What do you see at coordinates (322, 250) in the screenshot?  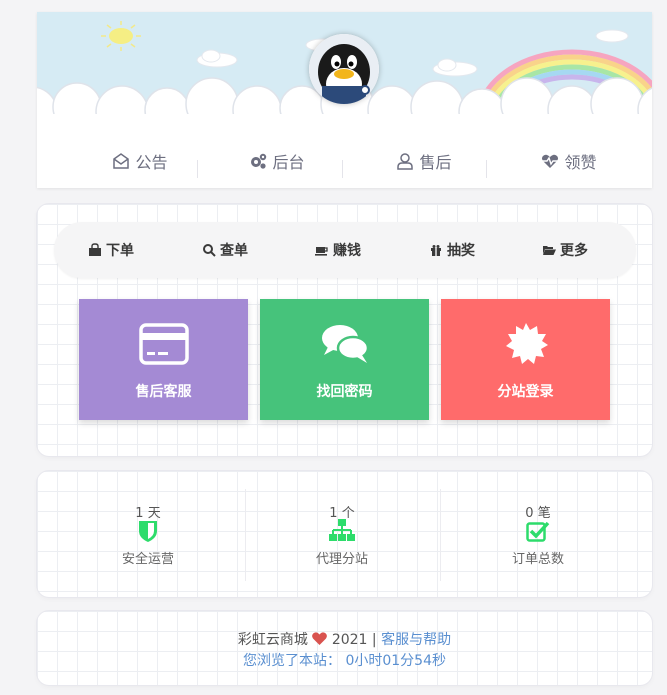 I see `coffee-icon` at bounding box center [322, 250].